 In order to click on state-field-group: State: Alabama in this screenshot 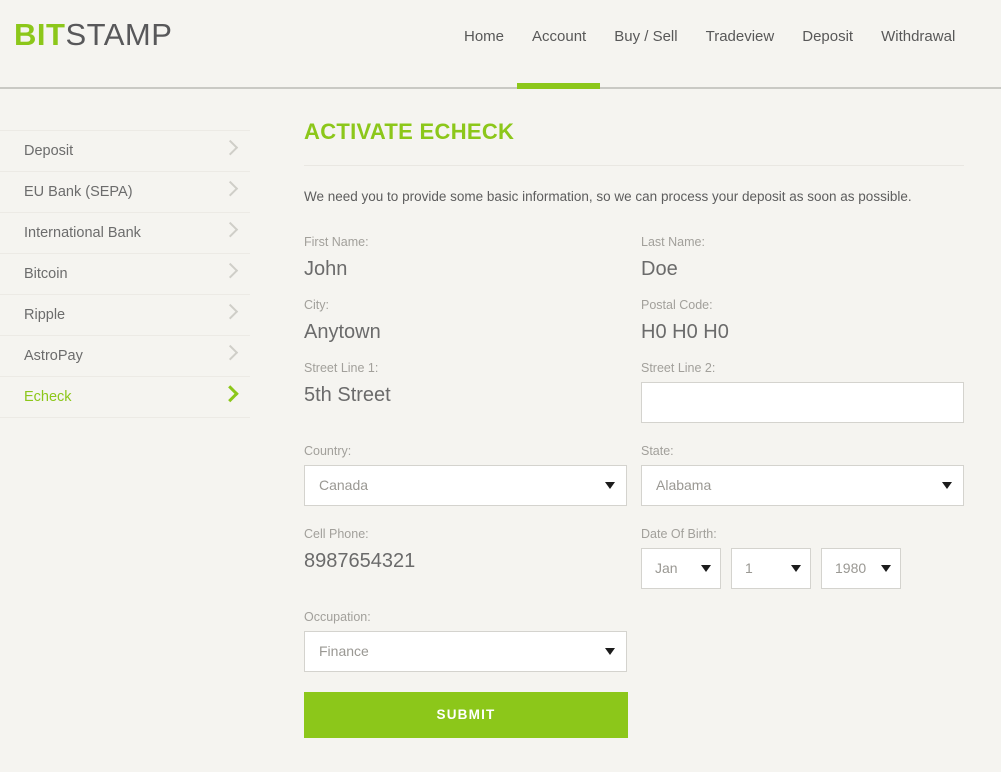, I will do `click(802, 474)`.